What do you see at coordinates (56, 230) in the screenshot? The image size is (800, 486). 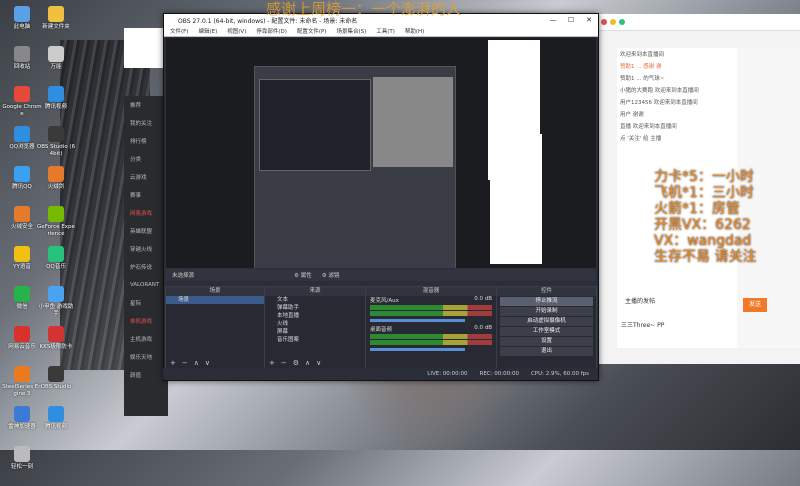 I see `desktop-icon-label: GeForce Experience` at bounding box center [56, 230].